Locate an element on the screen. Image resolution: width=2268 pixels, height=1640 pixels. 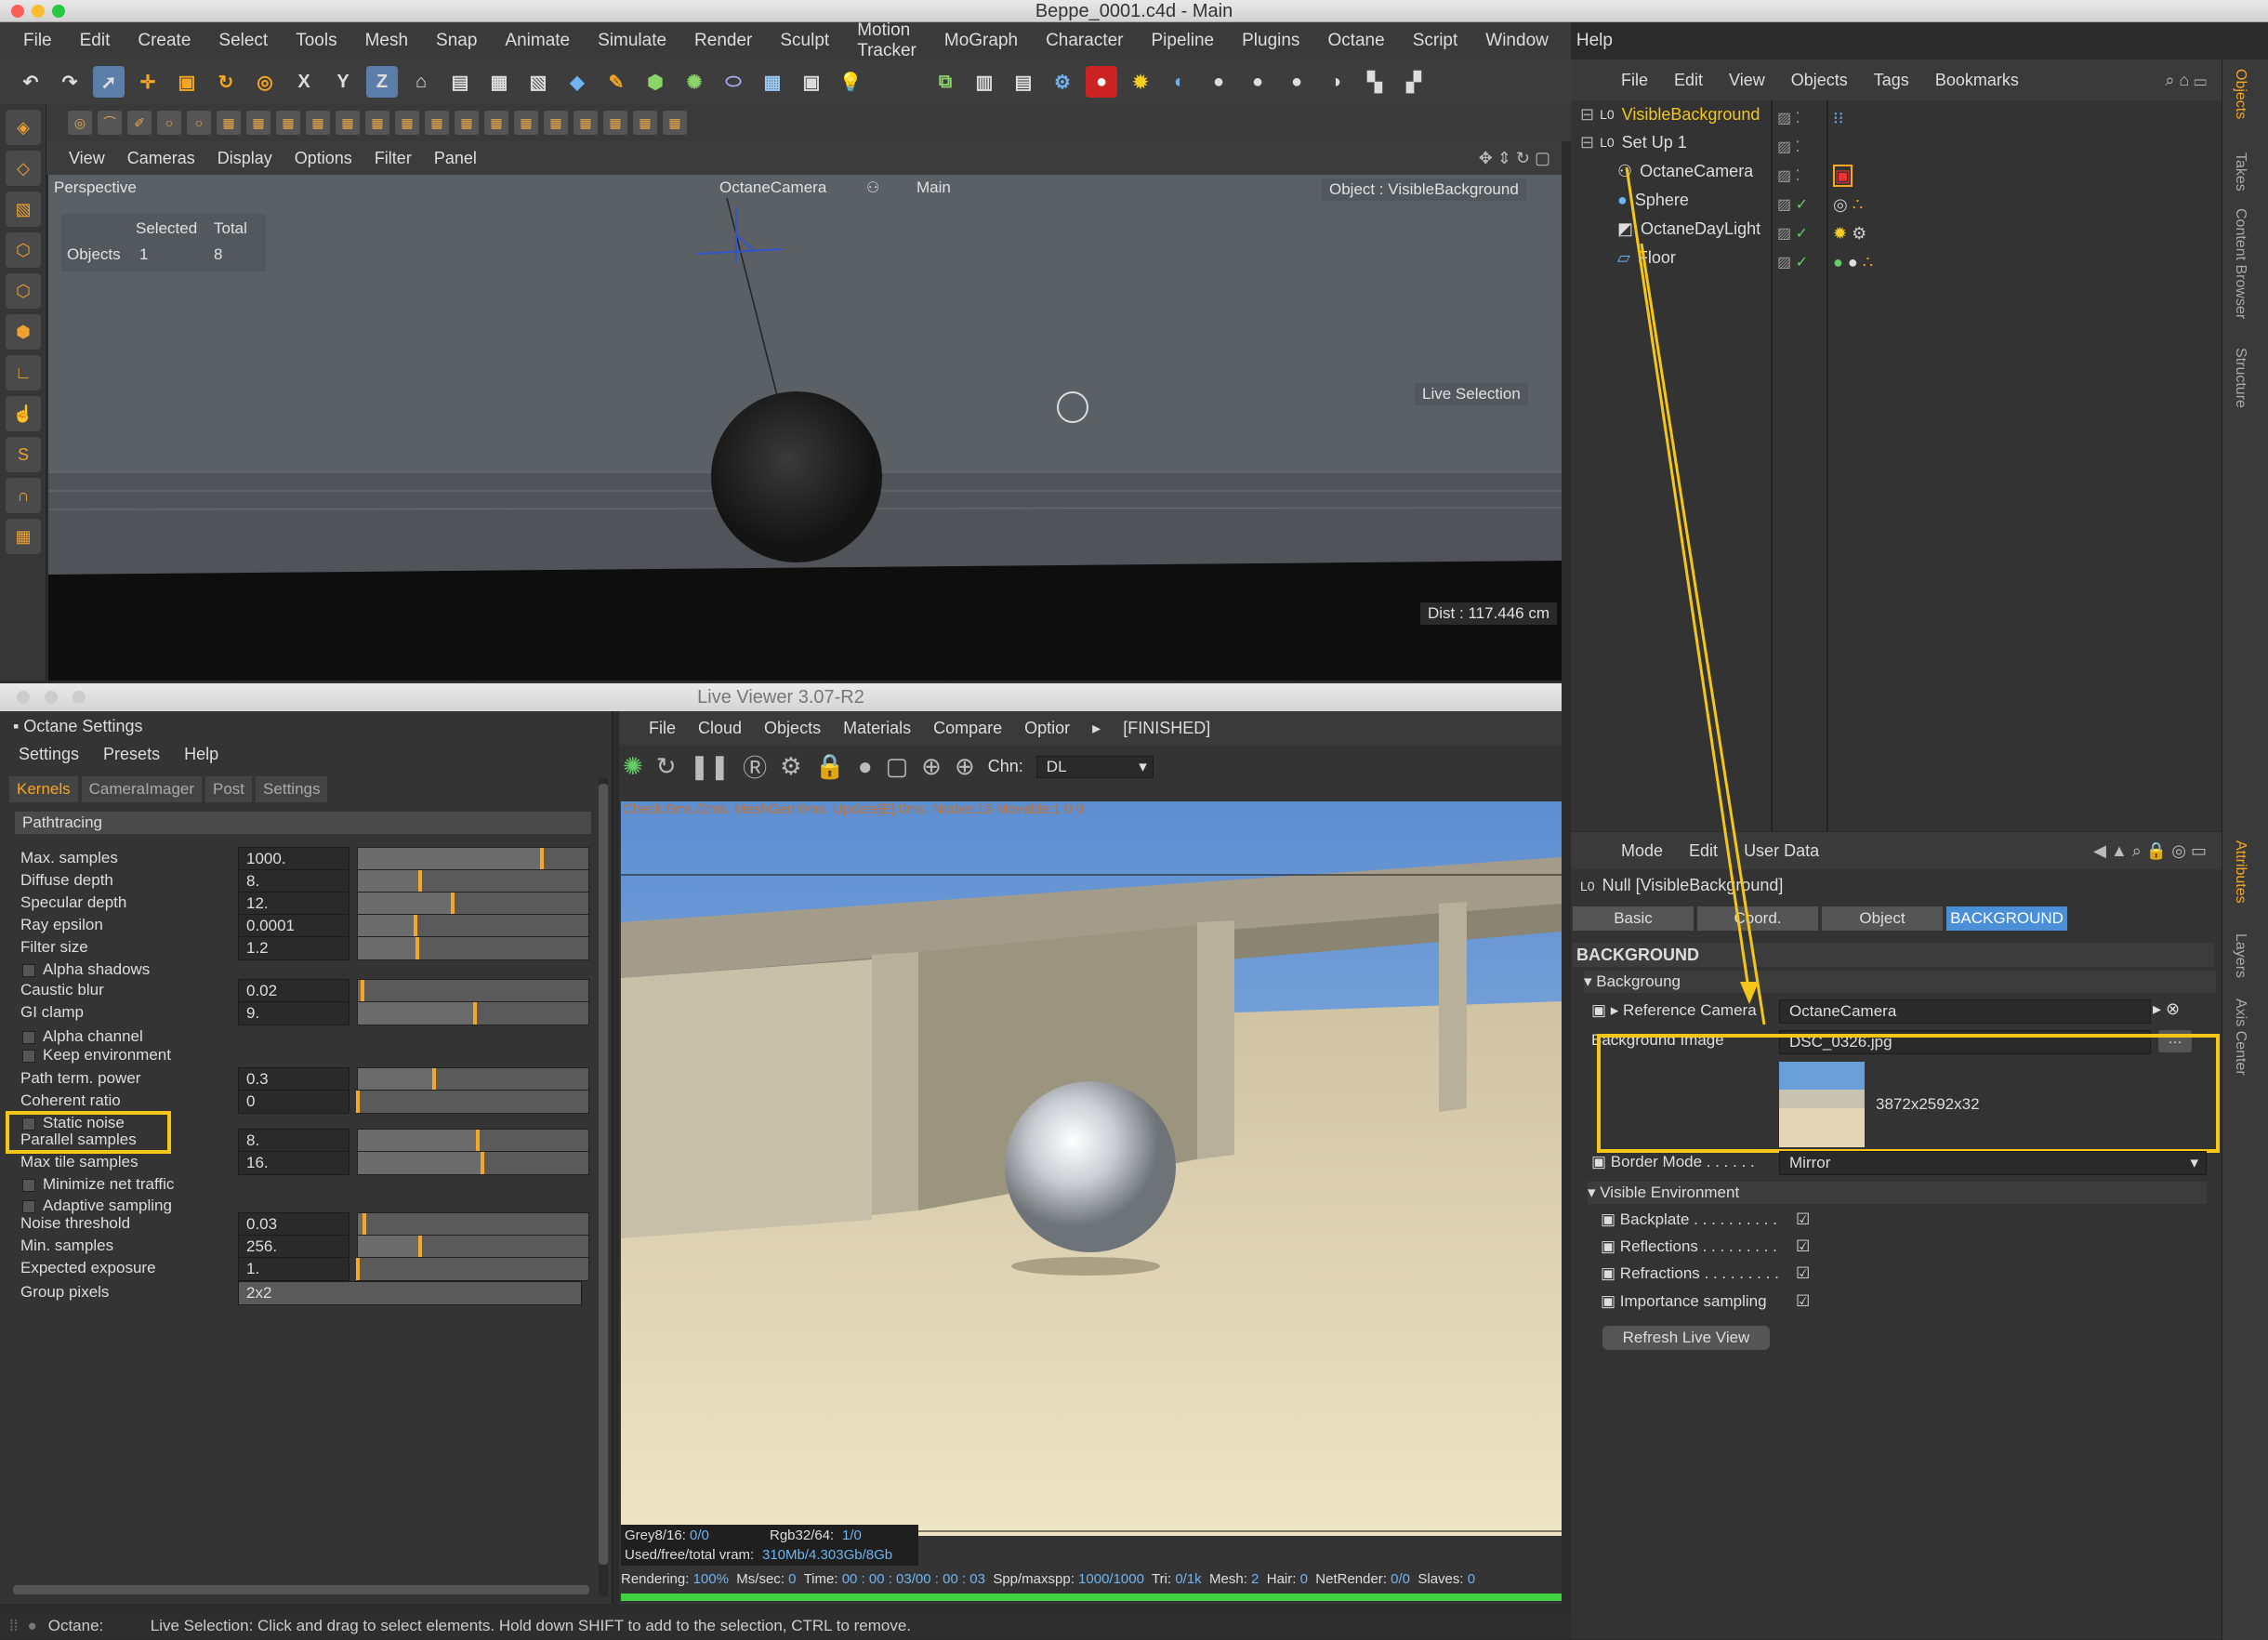
grid-tool-13-icon: ▦ is located at coordinates (586, 123).